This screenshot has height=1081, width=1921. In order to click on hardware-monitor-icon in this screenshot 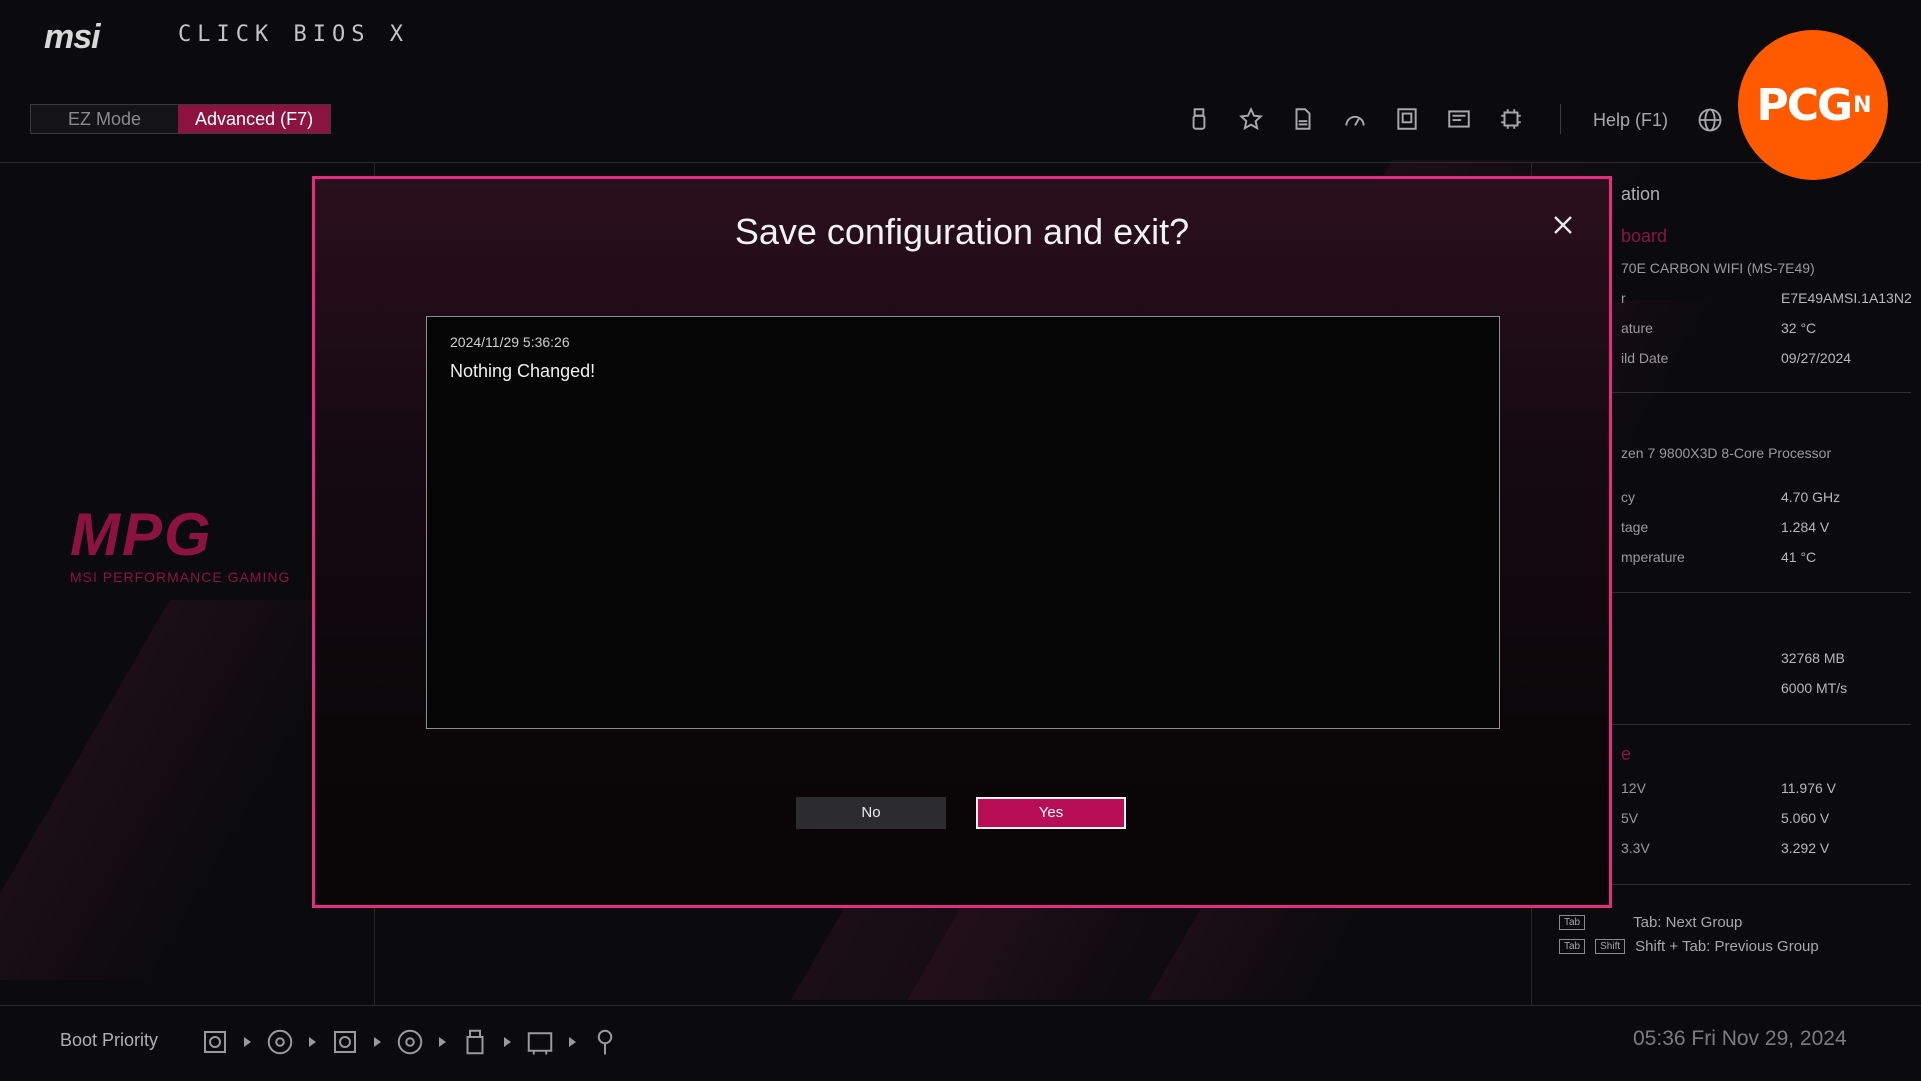, I will do `click(1407, 119)`.